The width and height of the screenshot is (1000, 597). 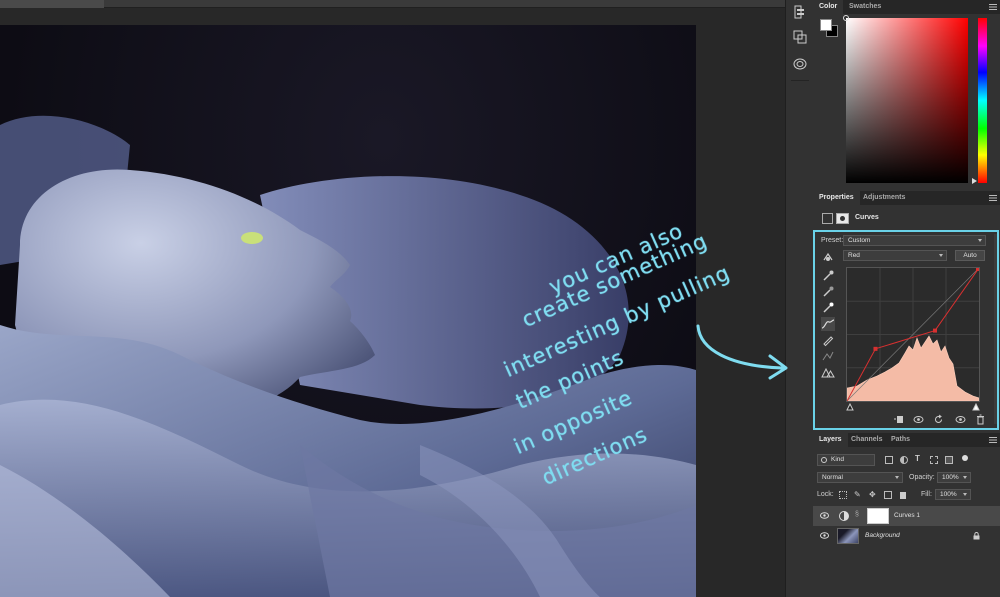 I want to click on layer-kind-filter: Kind, so click(x=846, y=460).